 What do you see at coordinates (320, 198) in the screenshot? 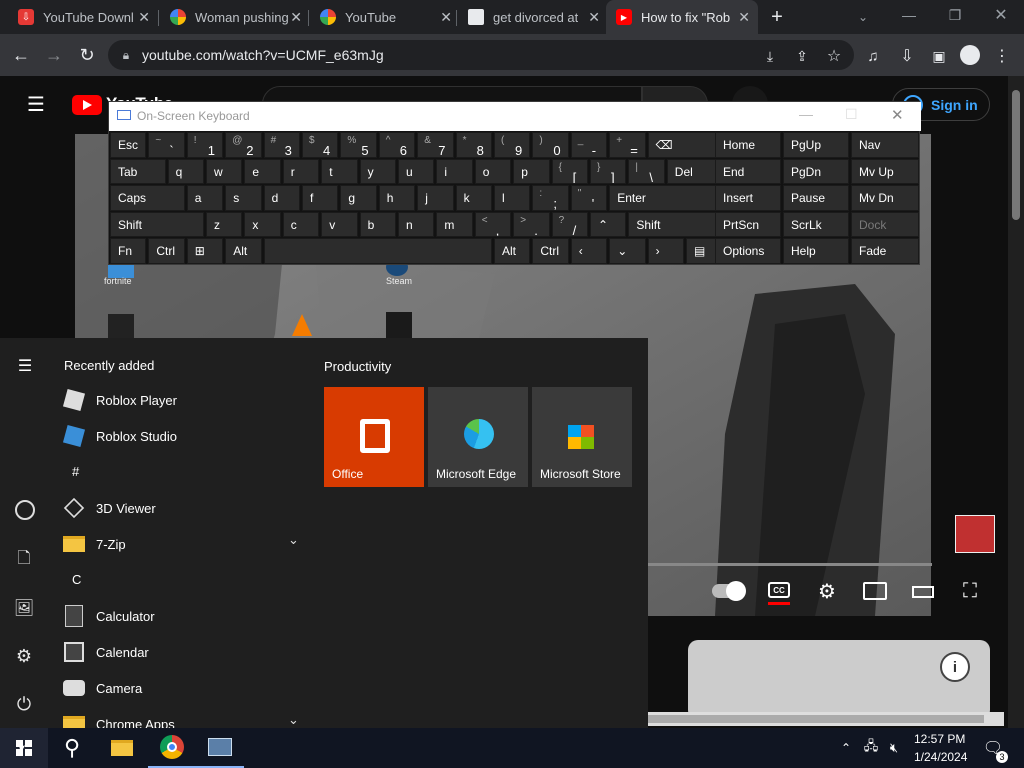
I see `osk-key: f` at bounding box center [320, 198].